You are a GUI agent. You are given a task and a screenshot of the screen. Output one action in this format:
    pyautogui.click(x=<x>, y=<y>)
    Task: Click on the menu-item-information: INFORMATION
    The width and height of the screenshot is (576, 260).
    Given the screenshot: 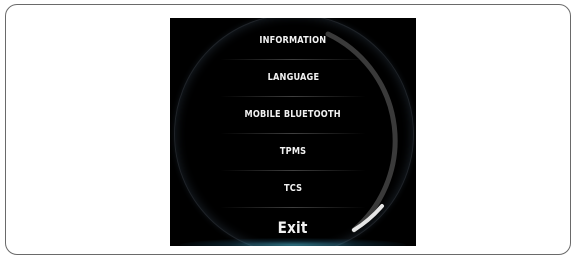 What is the action you would take?
    pyautogui.click(x=293, y=40)
    